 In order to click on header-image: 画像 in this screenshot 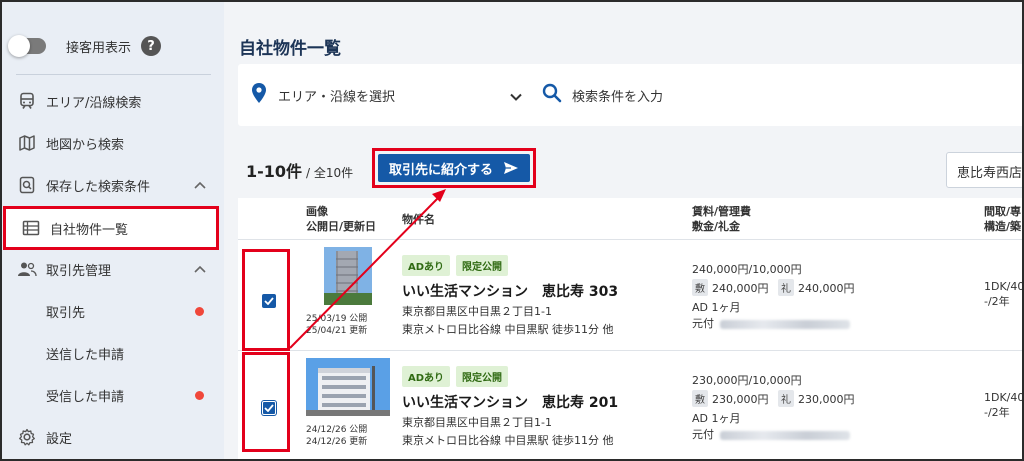, I will do `click(317, 211)`.